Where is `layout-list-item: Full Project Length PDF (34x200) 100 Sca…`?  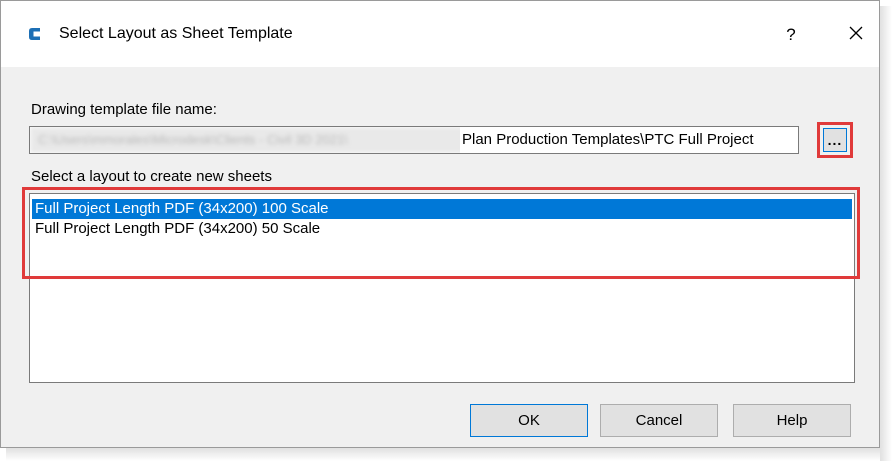 layout-list-item: Full Project Length PDF (34x200) 100 Sca… is located at coordinates (442, 209).